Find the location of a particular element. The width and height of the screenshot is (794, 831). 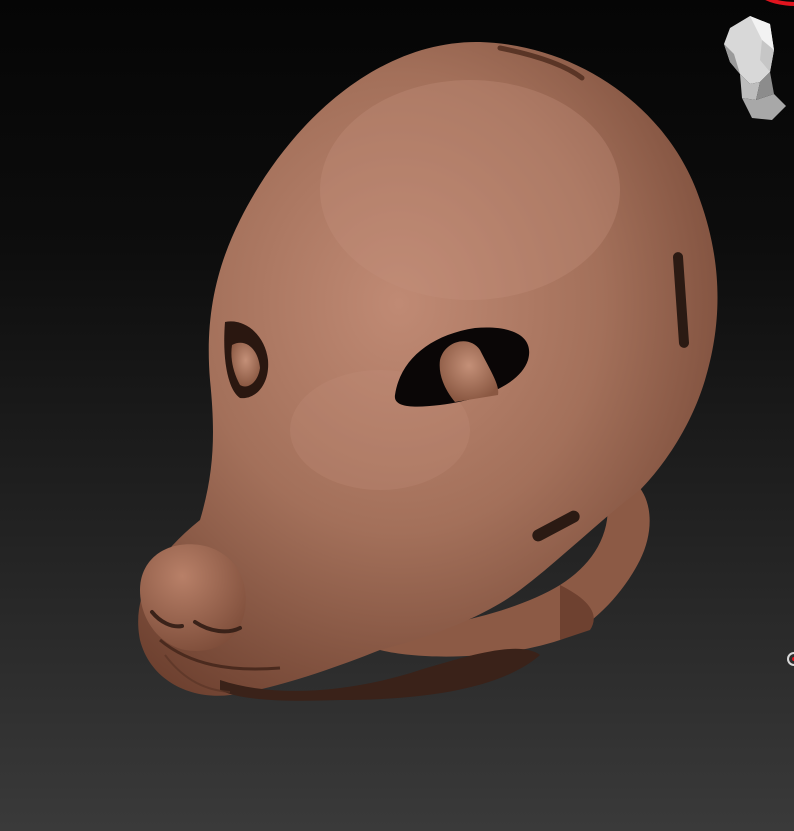

head-orientation-icon is located at coordinates (752, 70).